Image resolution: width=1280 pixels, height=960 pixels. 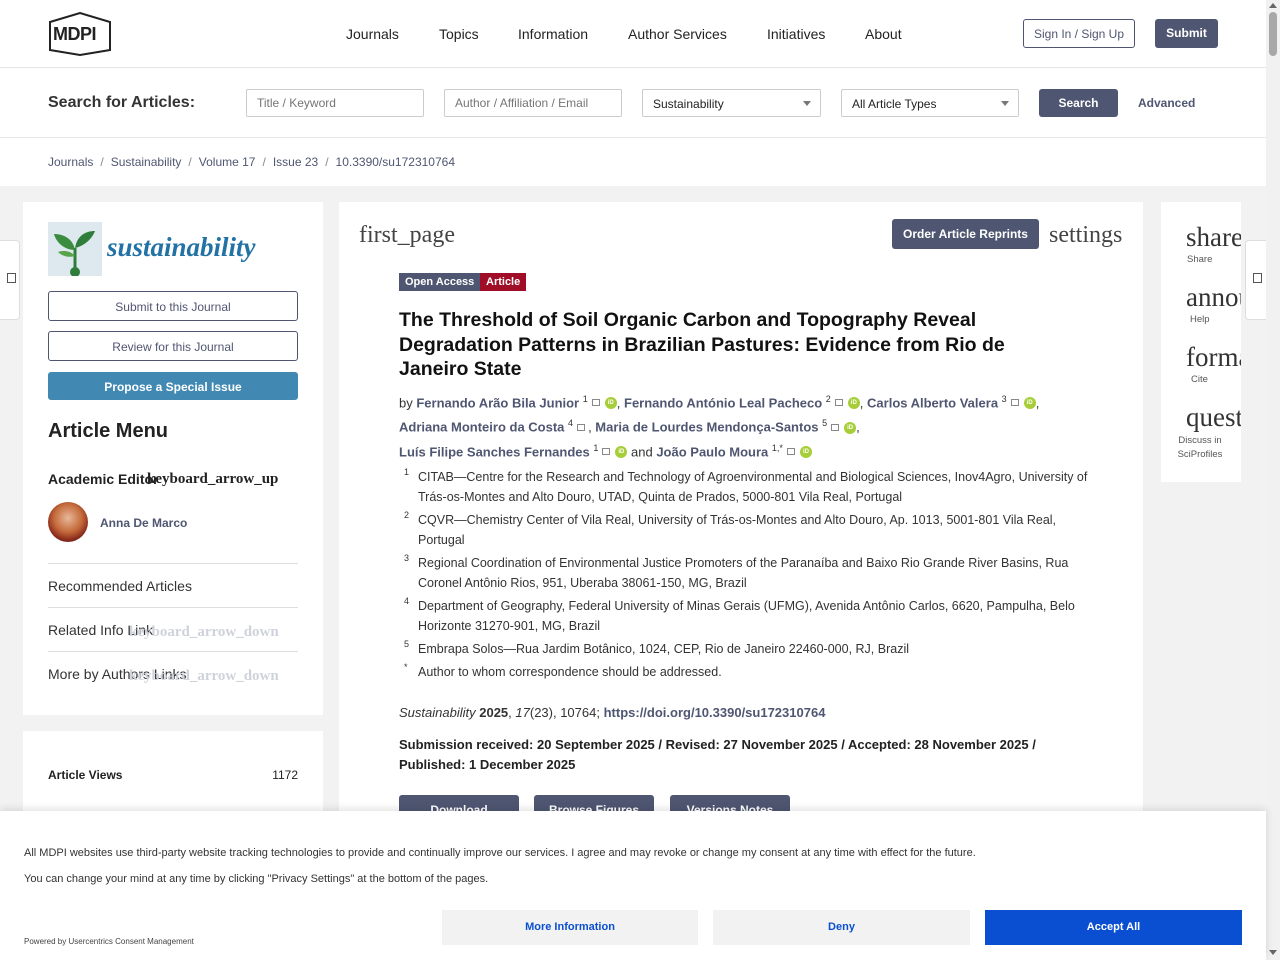 I want to click on right-side-tab, so click(x=1255, y=280).